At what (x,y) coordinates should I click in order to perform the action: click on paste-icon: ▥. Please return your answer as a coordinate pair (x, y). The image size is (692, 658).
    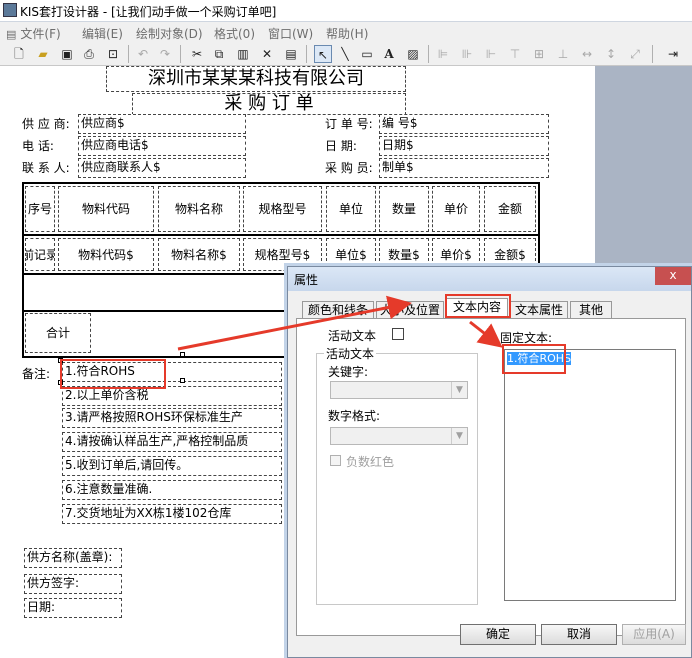
    Looking at the image, I should click on (243, 54).